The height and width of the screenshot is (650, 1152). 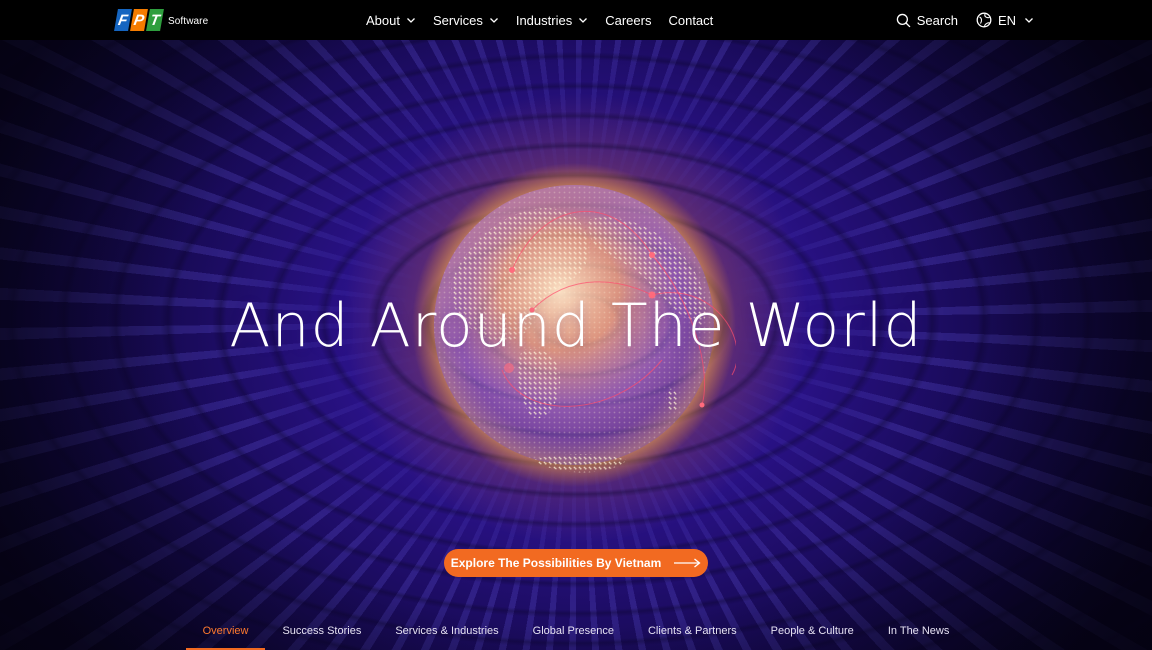 I want to click on language-label: EN, so click(x=1006, y=20).